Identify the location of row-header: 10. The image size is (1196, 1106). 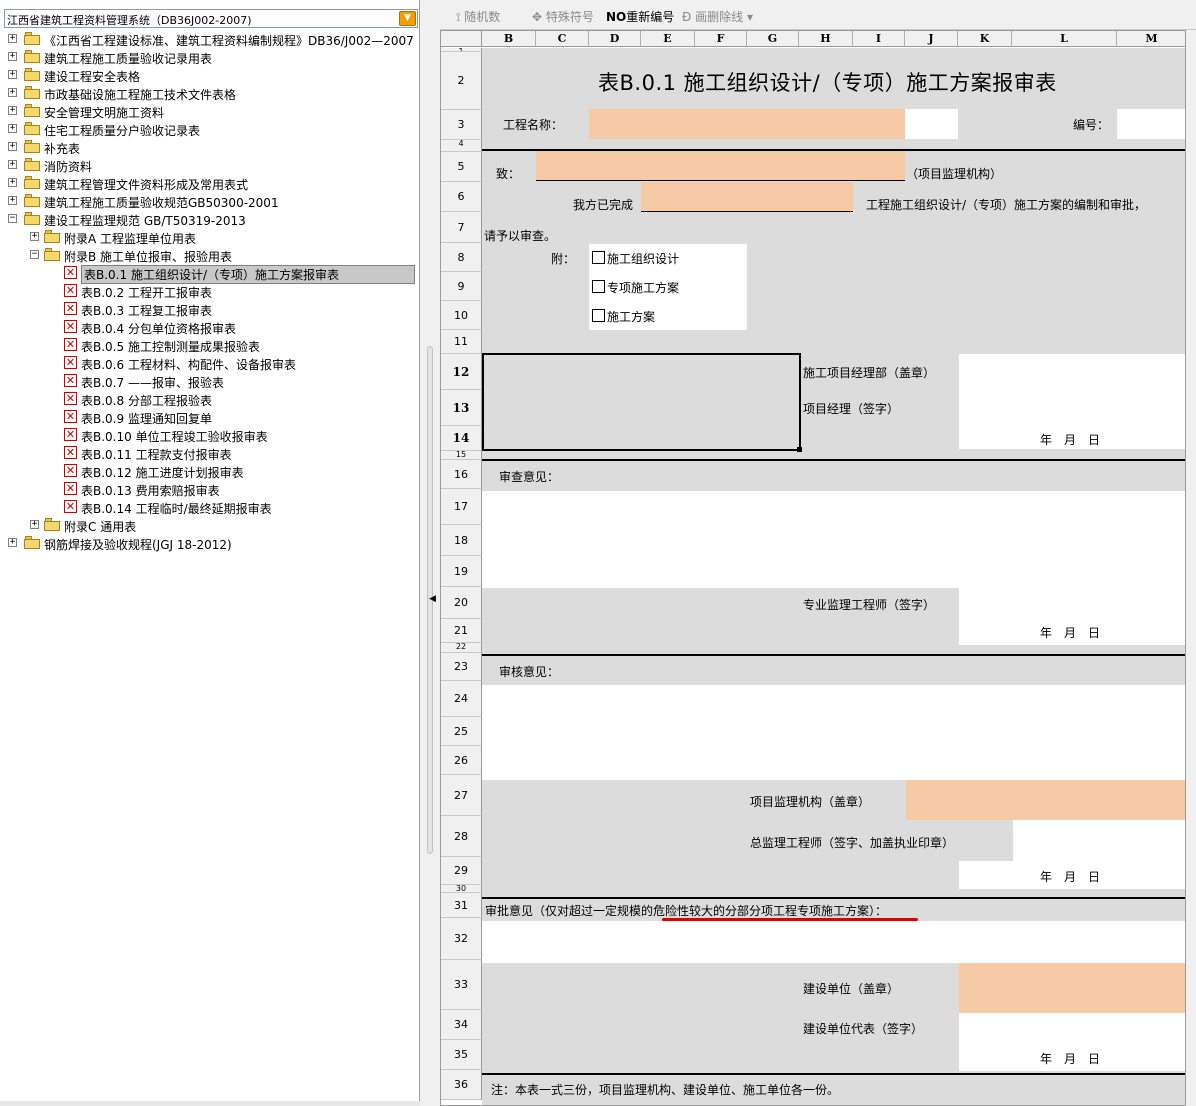
(461, 315).